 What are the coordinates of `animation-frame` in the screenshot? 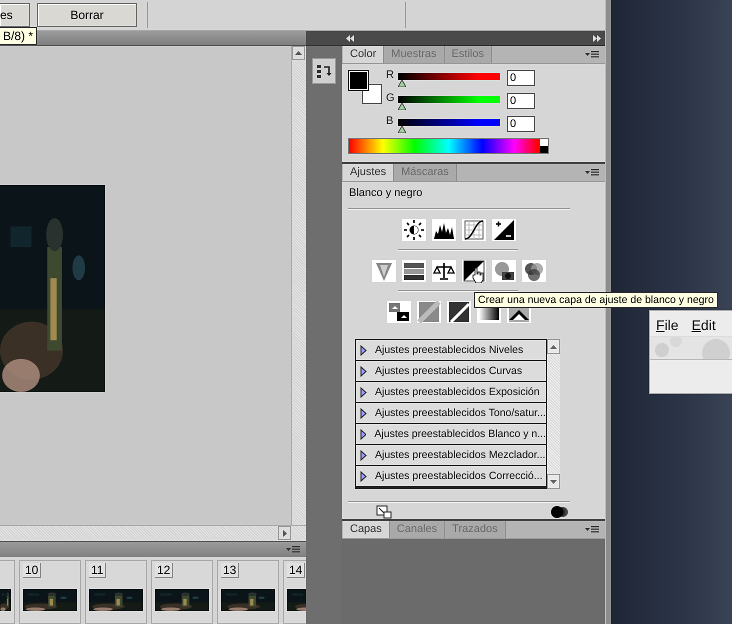 It's located at (7, 592).